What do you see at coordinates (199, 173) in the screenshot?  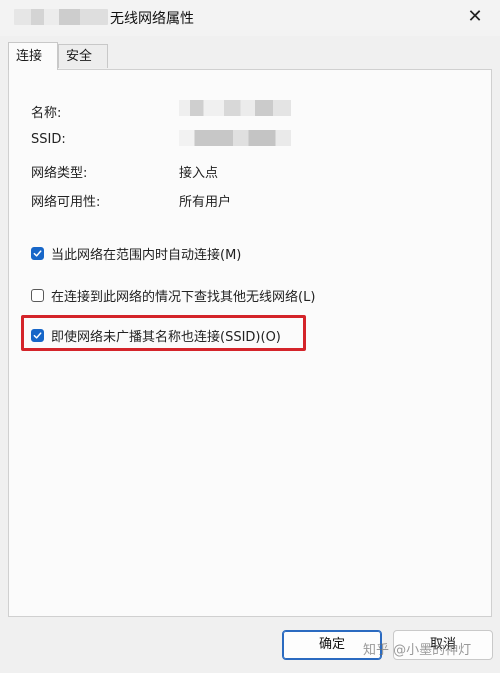 I see `network-type-value: 接入点` at bounding box center [199, 173].